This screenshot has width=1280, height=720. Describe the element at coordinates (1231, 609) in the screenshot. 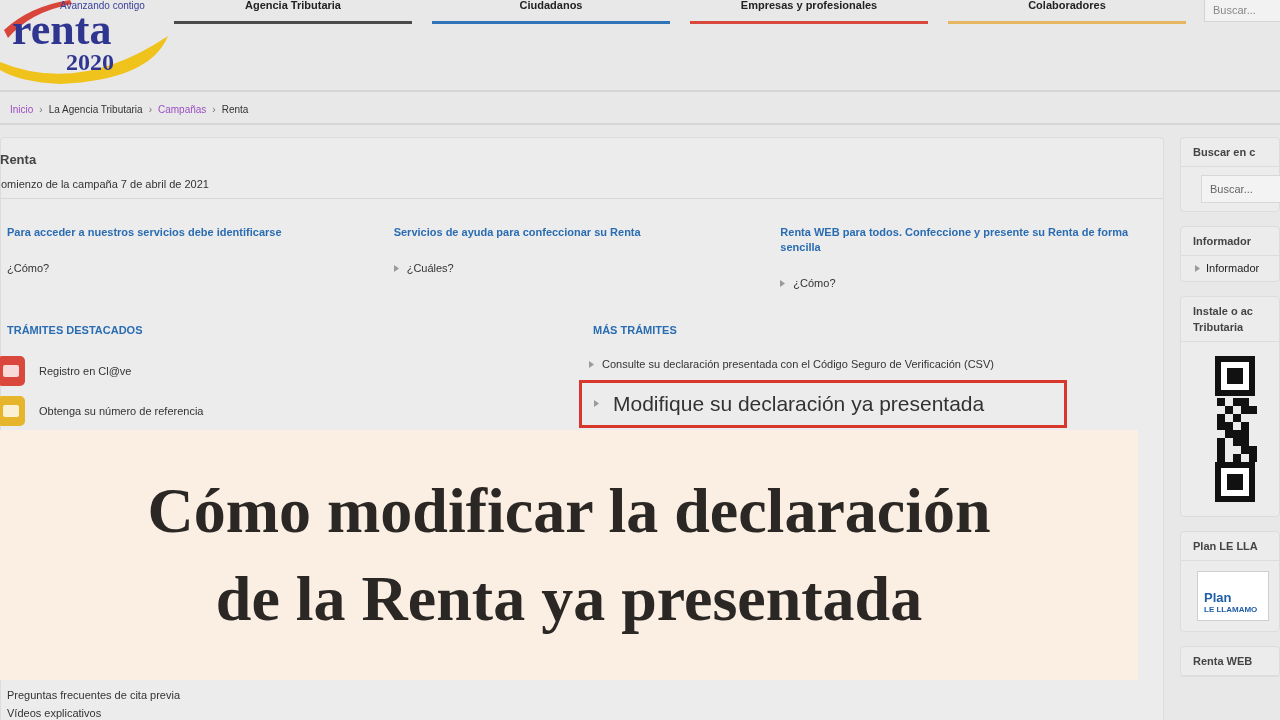

I see `banner-subtitle: LE LLAMAMO` at that location.